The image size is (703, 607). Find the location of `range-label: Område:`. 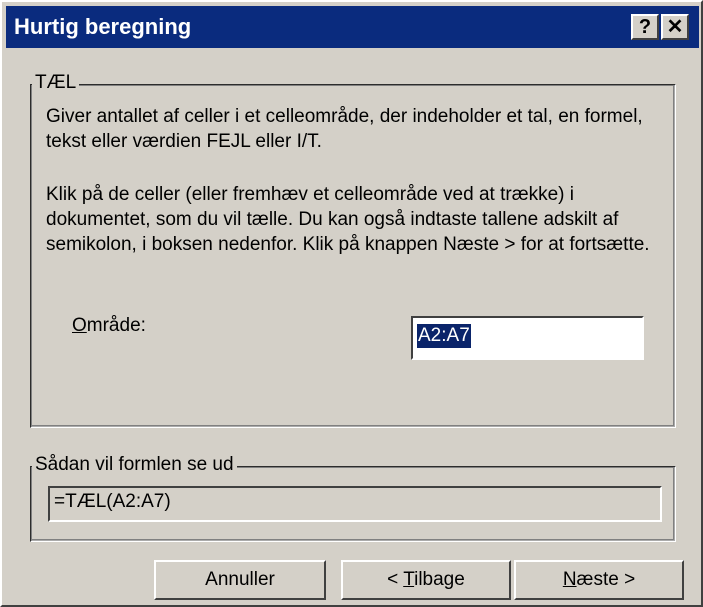

range-label: Område: is located at coordinates (109, 326).